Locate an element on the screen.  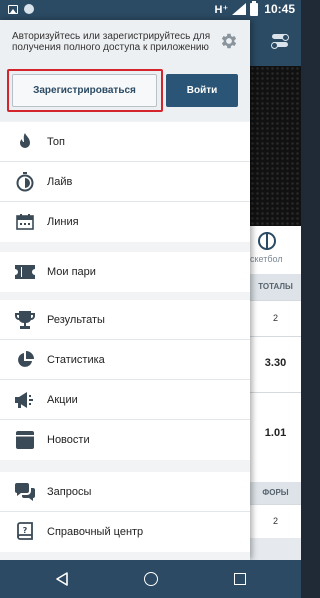
menu-item-statistics: Статистика is located at coordinates (125, 360).